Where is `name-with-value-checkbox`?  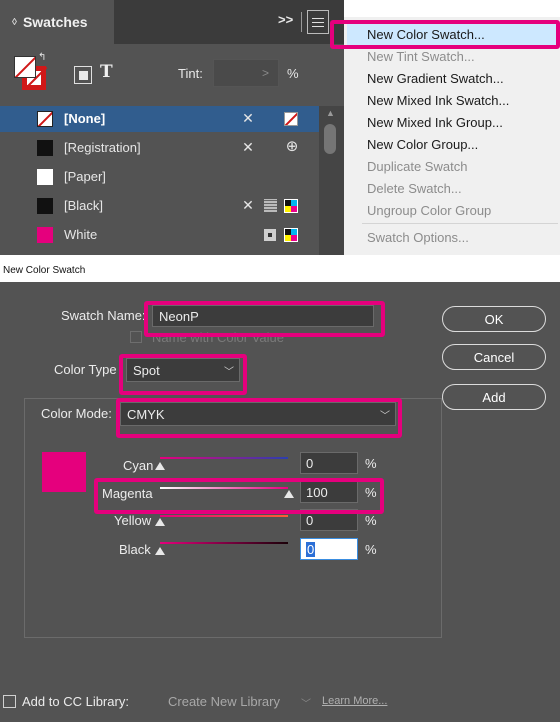 name-with-value-checkbox is located at coordinates (136, 337).